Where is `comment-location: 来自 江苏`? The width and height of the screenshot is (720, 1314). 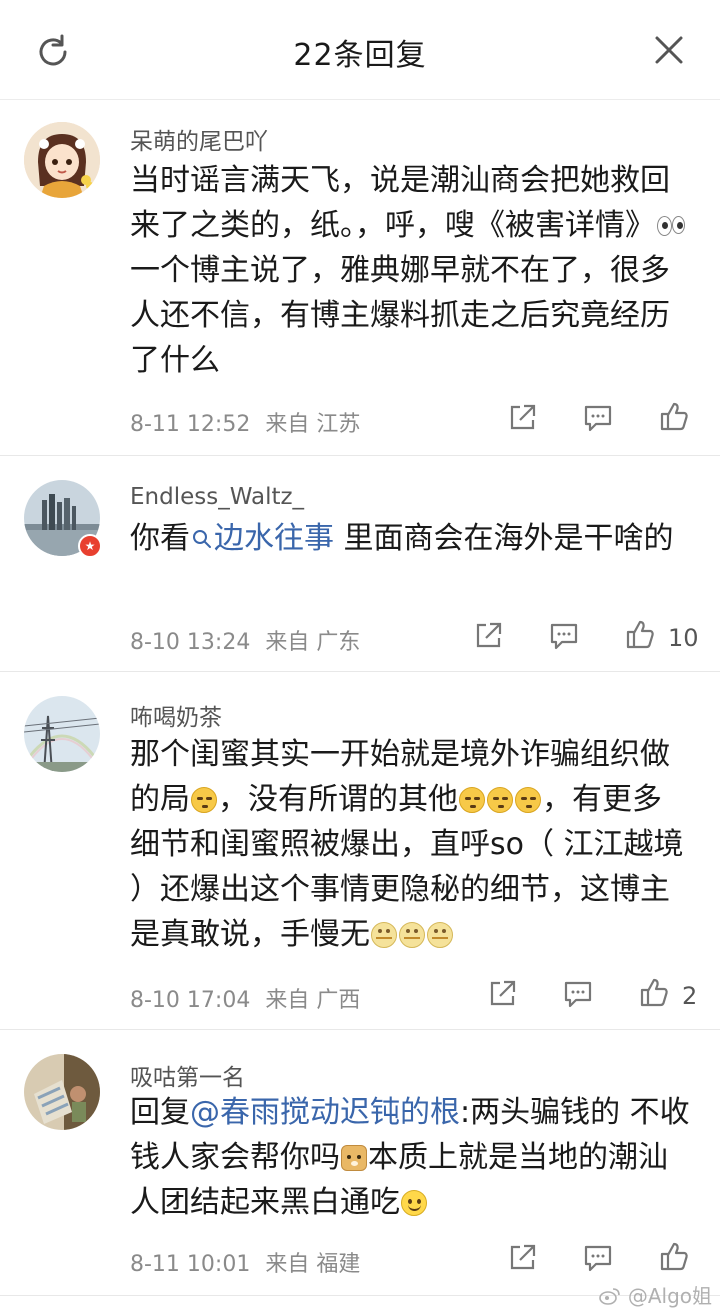 comment-location: 来自 江苏 is located at coordinates (313, 424).